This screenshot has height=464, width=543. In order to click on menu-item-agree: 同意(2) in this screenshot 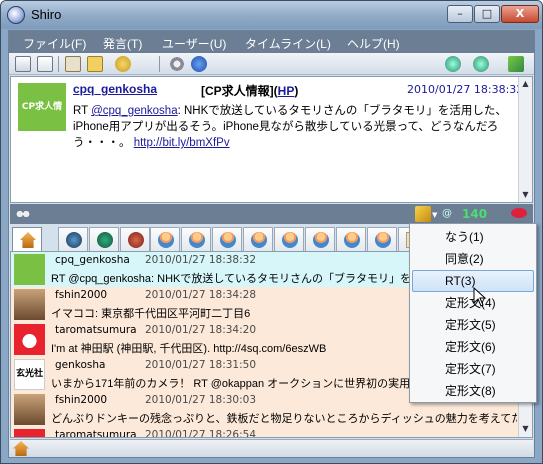, I will do `click(473, 259)`.